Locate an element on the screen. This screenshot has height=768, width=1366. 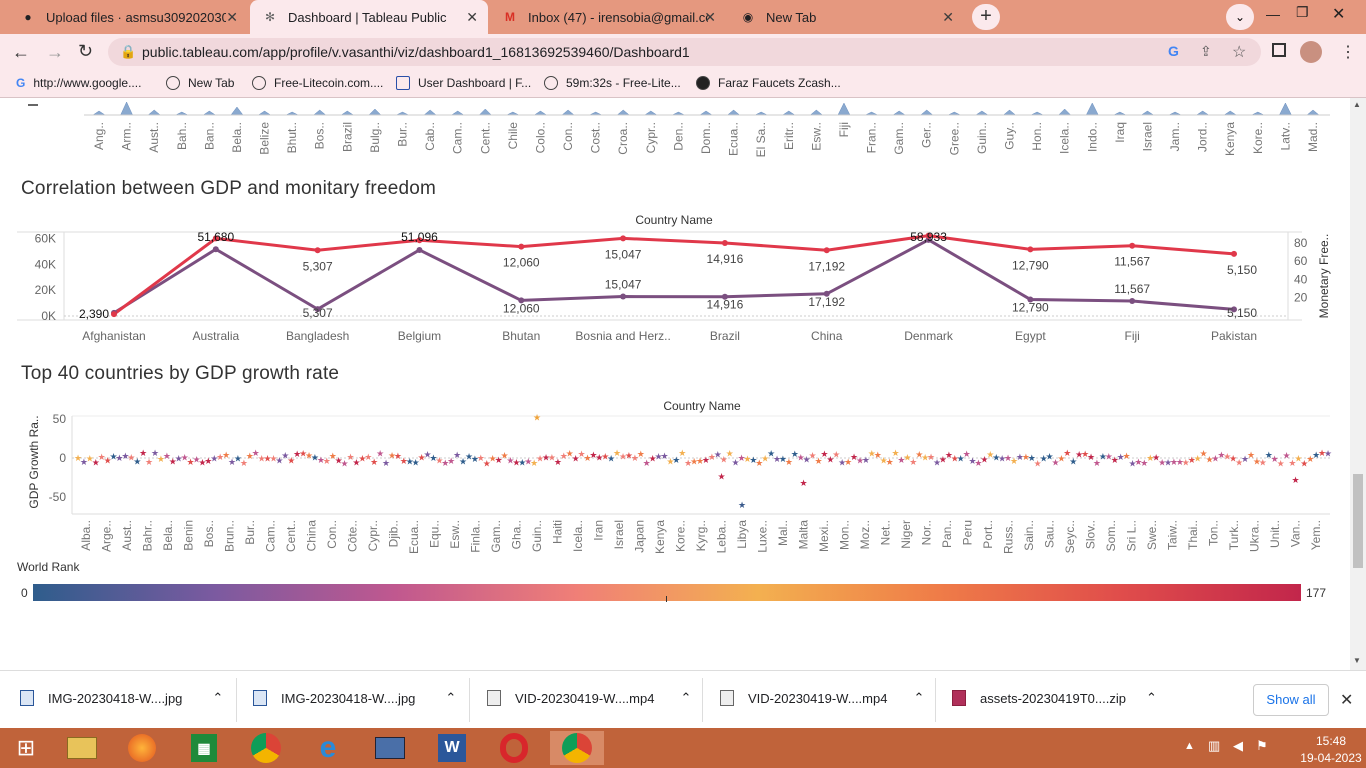
window-close-button: ✕ is located at coordinates (1338, 14).